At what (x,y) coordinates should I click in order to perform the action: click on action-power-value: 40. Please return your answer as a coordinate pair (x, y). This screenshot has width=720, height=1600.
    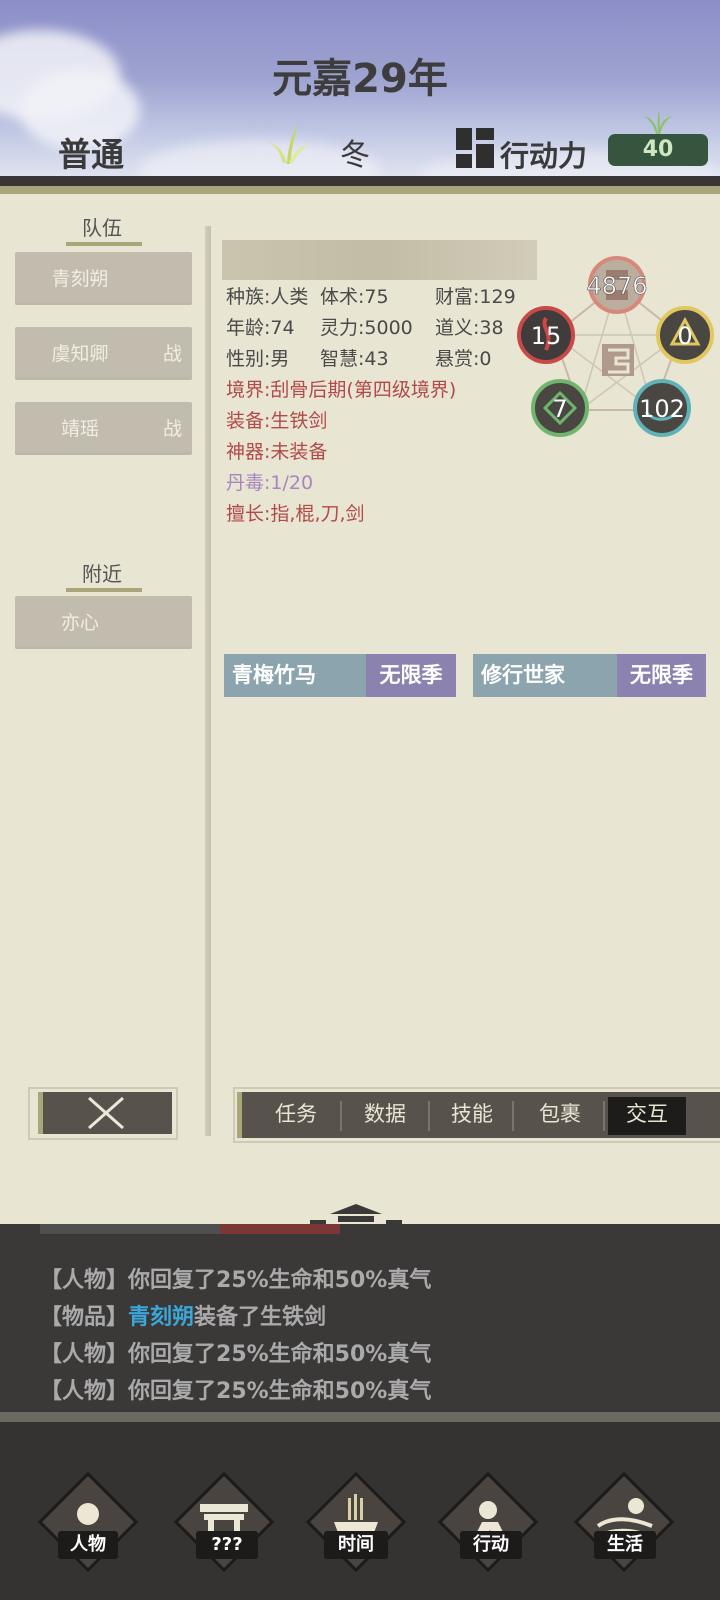
    Looking at the image, I should click on (658, 150).